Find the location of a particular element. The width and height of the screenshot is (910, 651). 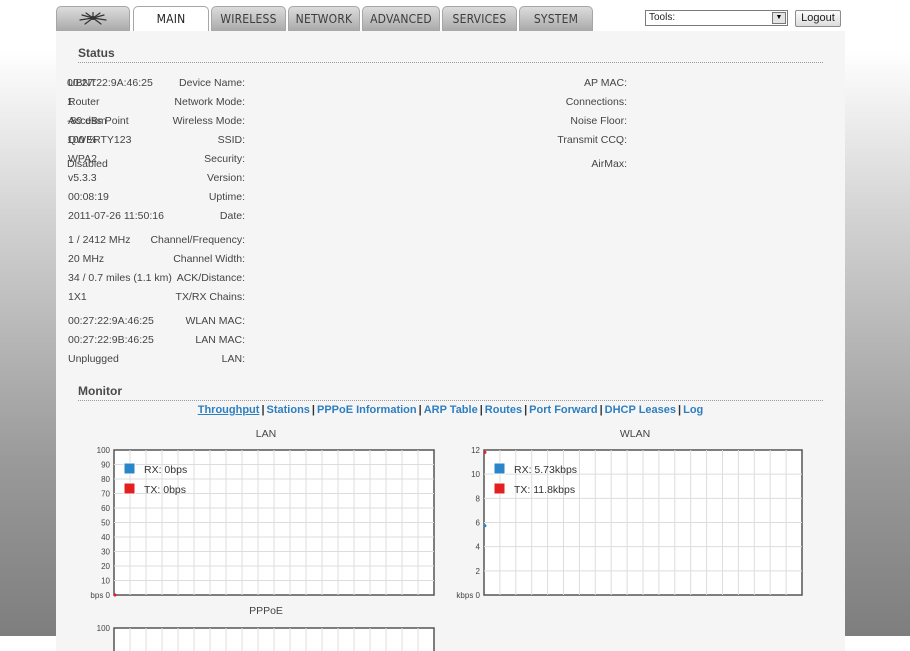

monitor-link-arp-table: ARP Table is located at coordinates (451, 410).